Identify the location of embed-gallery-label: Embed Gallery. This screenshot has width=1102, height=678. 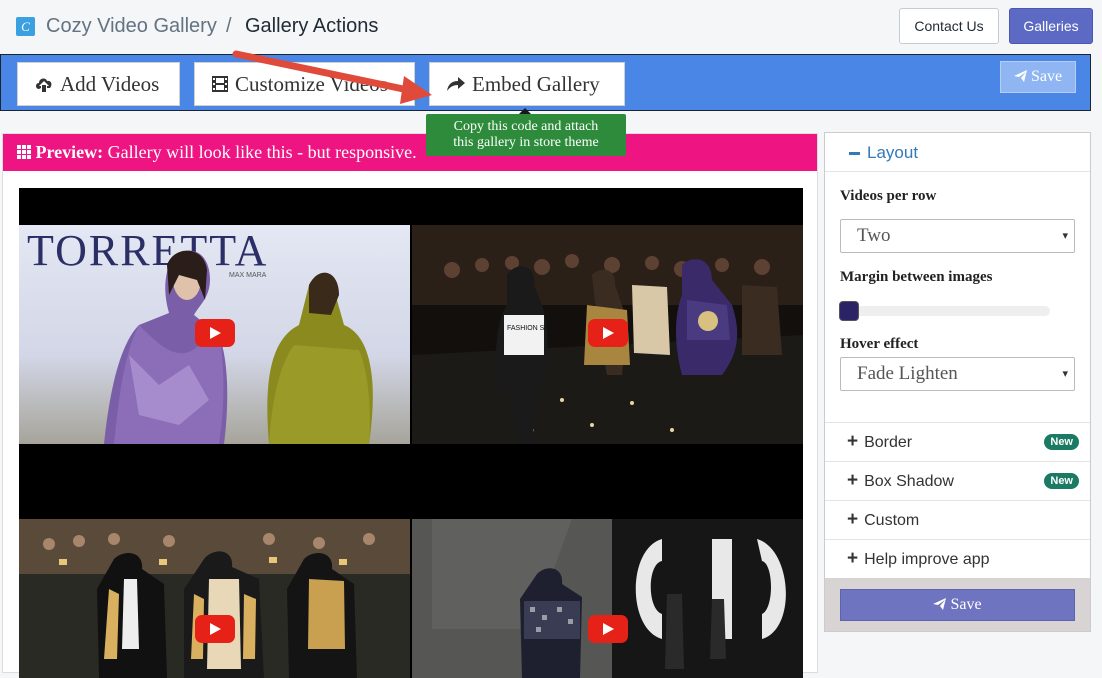
(536, 83).